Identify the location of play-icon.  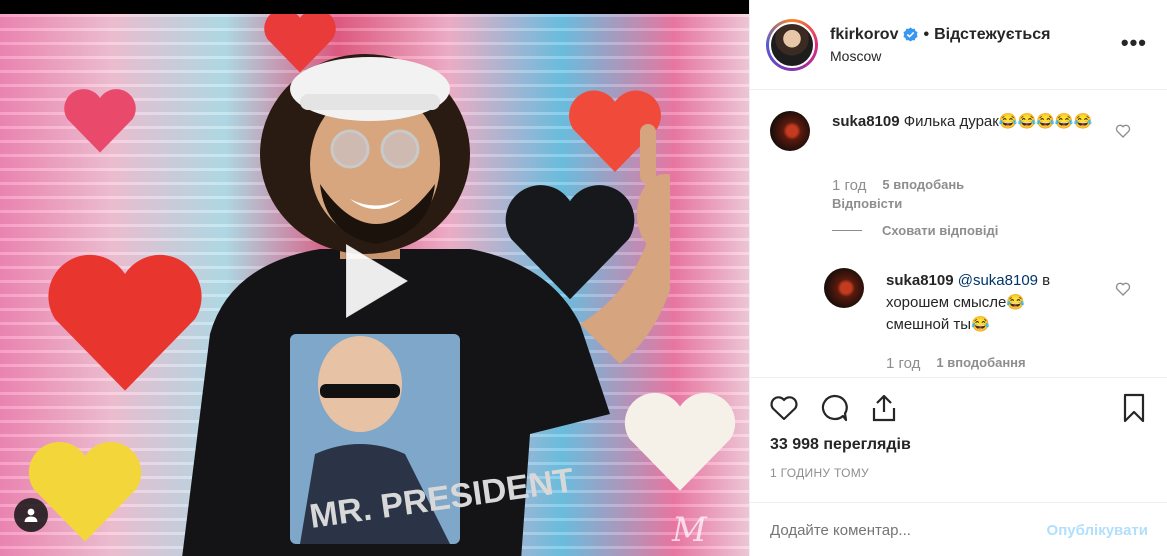
(375, 281).